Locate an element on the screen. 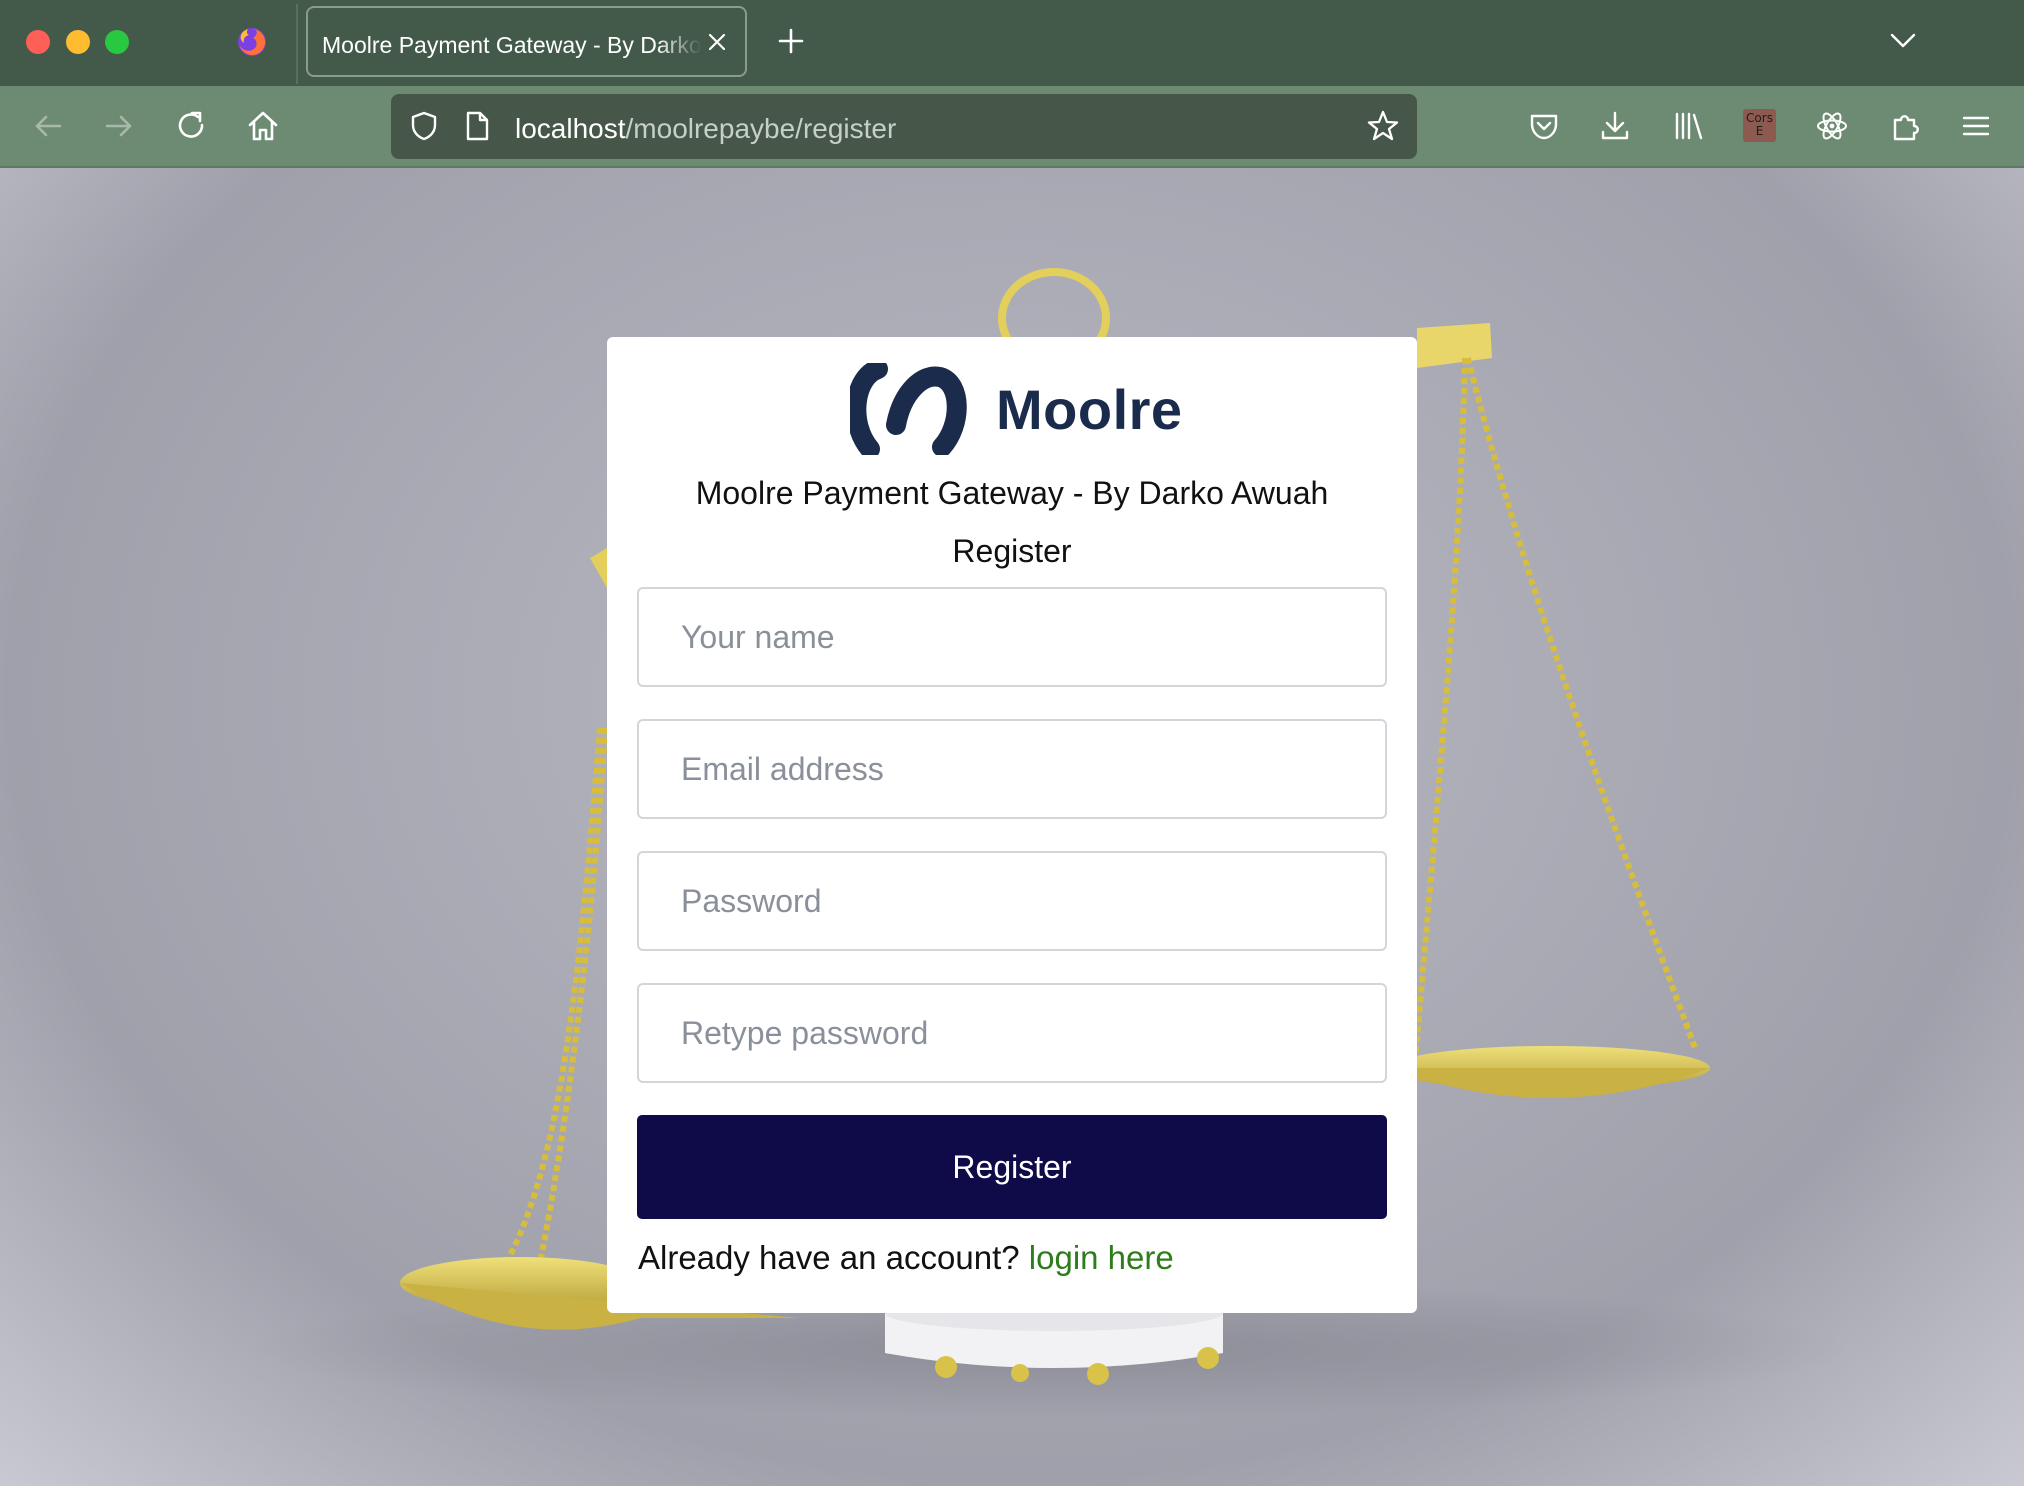 This screenshot has width=2024, height=1486. url-host: localhost is located at coordinates (570, 128).